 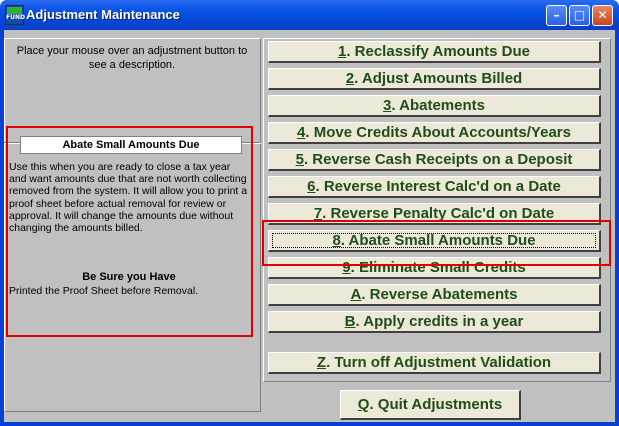 What do you see at coordinates (103, 14) in the screenshot?
I see `window-title: Adjustment Maintenance` at bounding box center [103, 14].